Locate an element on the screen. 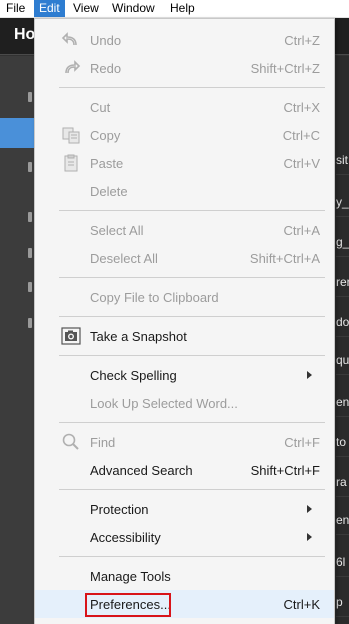 The height and width of the screenshot is (624, 349). file-list-column is located at coordinates (342, 340).